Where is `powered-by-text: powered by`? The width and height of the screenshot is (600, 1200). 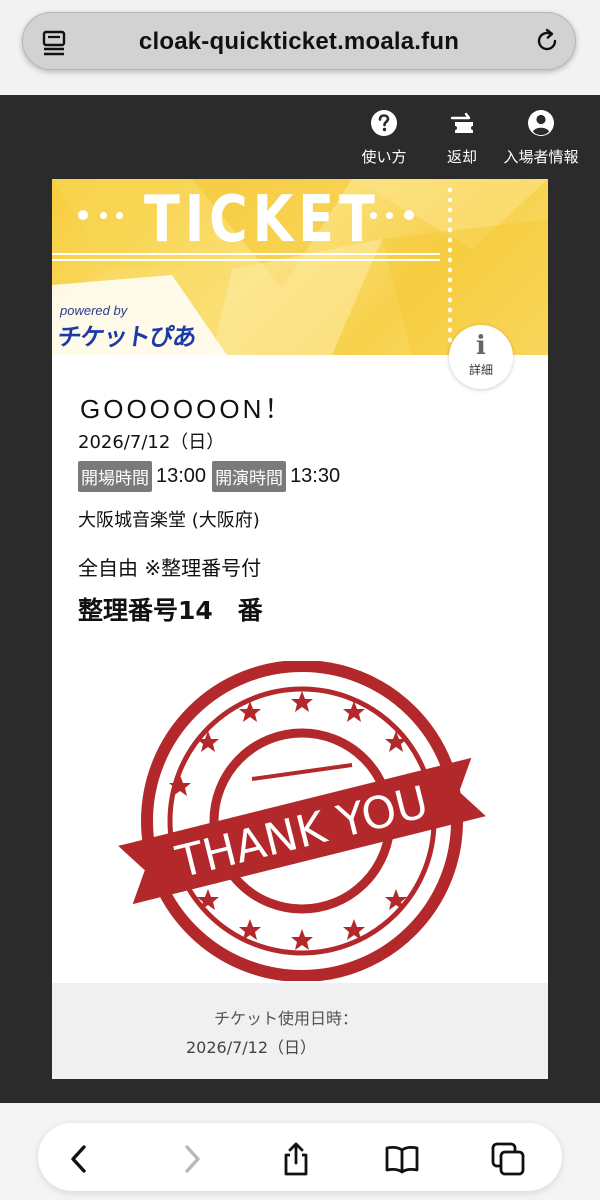
powered-by-text: powered by is located at coordinates (94, 310).